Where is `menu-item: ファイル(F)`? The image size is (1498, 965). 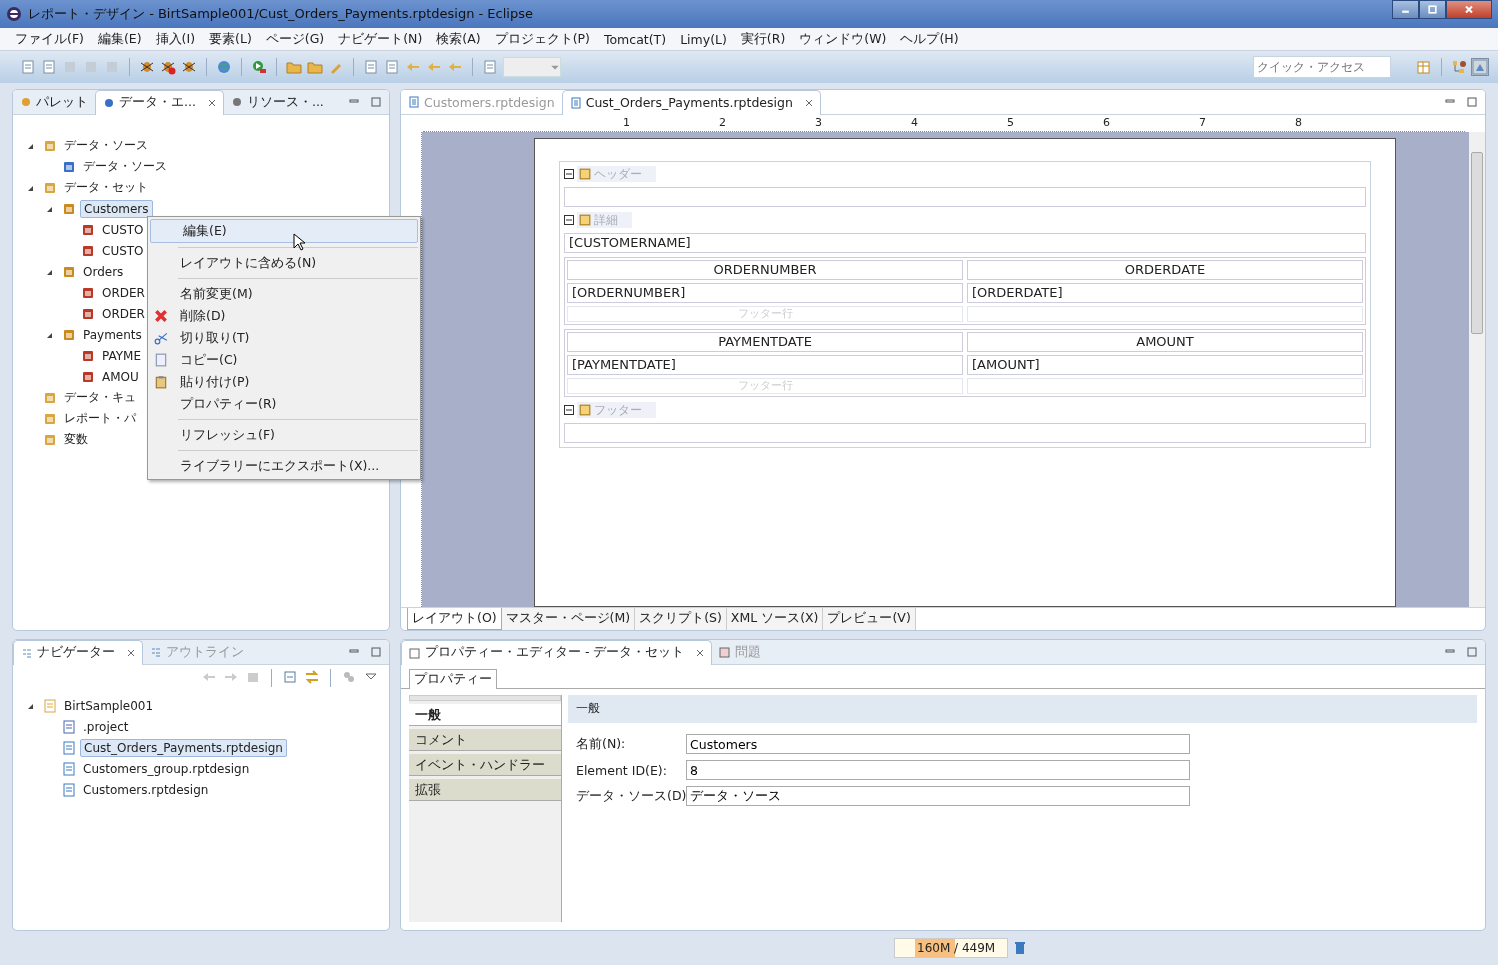 menu-item: ファイル(F) is located at coordinates (49, 39).